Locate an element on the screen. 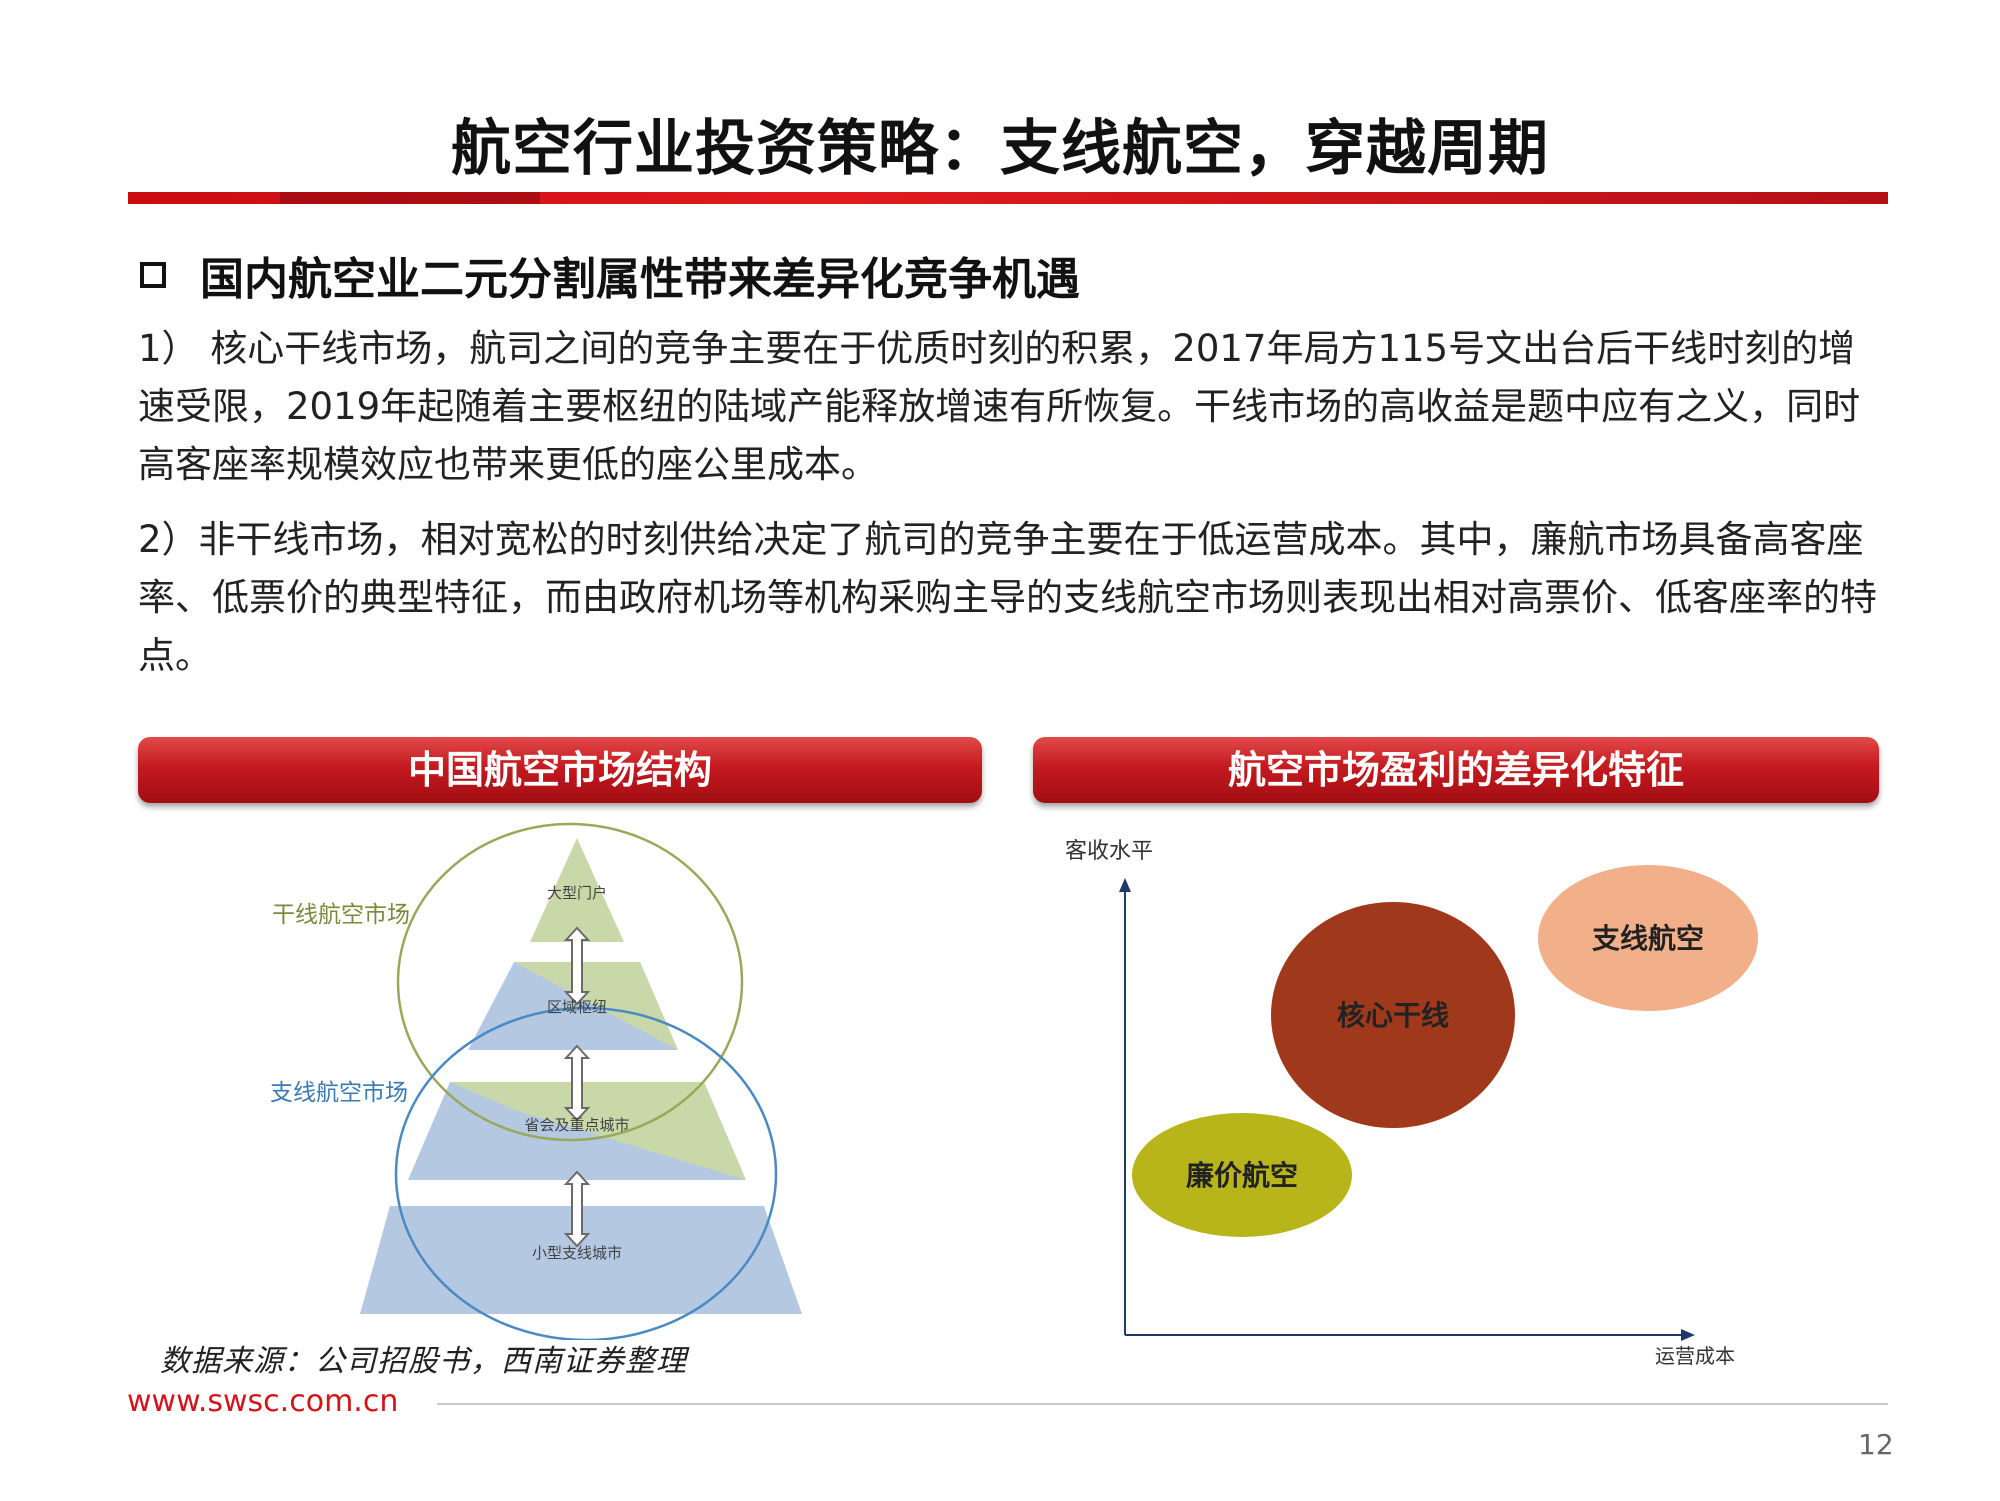  section-heading-text: 国内航空业二元分割属性带来差异化竞争机遇 is located at coordinates (640, 279).